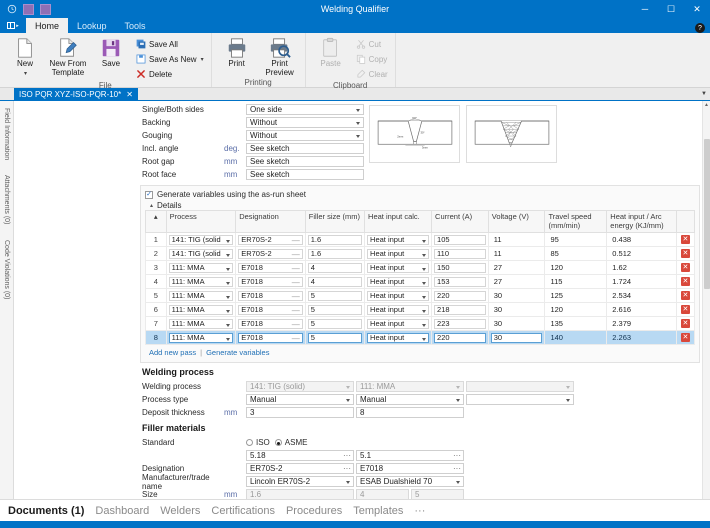 The width and height of the screenshot is (710, 528). Describe the element at coordinates (576, 267) in the screenshot. I see `travel-speed-cell: 120` at that location.